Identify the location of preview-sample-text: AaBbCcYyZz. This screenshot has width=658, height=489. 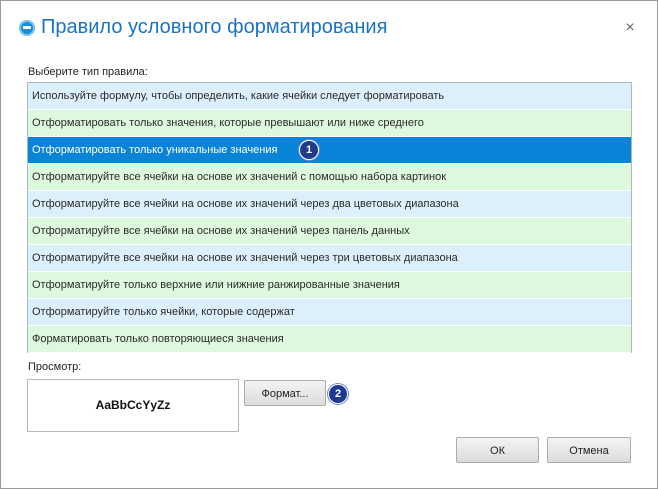
(133, 405).